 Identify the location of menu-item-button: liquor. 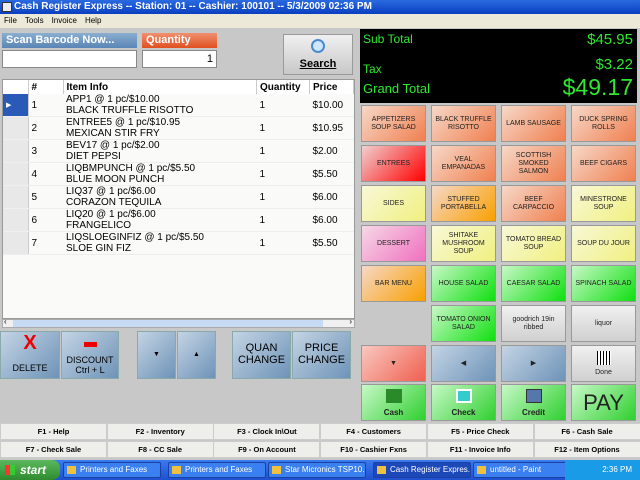
(603, 323).